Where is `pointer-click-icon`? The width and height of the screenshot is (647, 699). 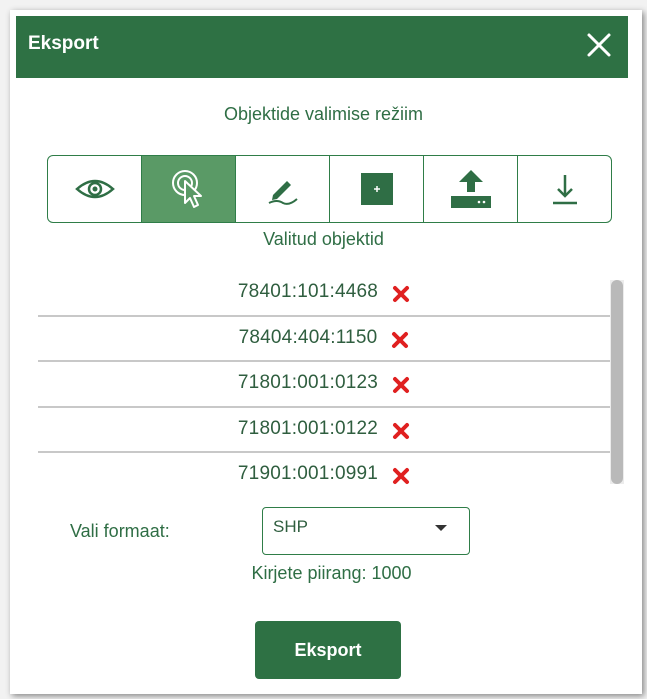
pointer-click-icon is located at coordinates (186, 189).